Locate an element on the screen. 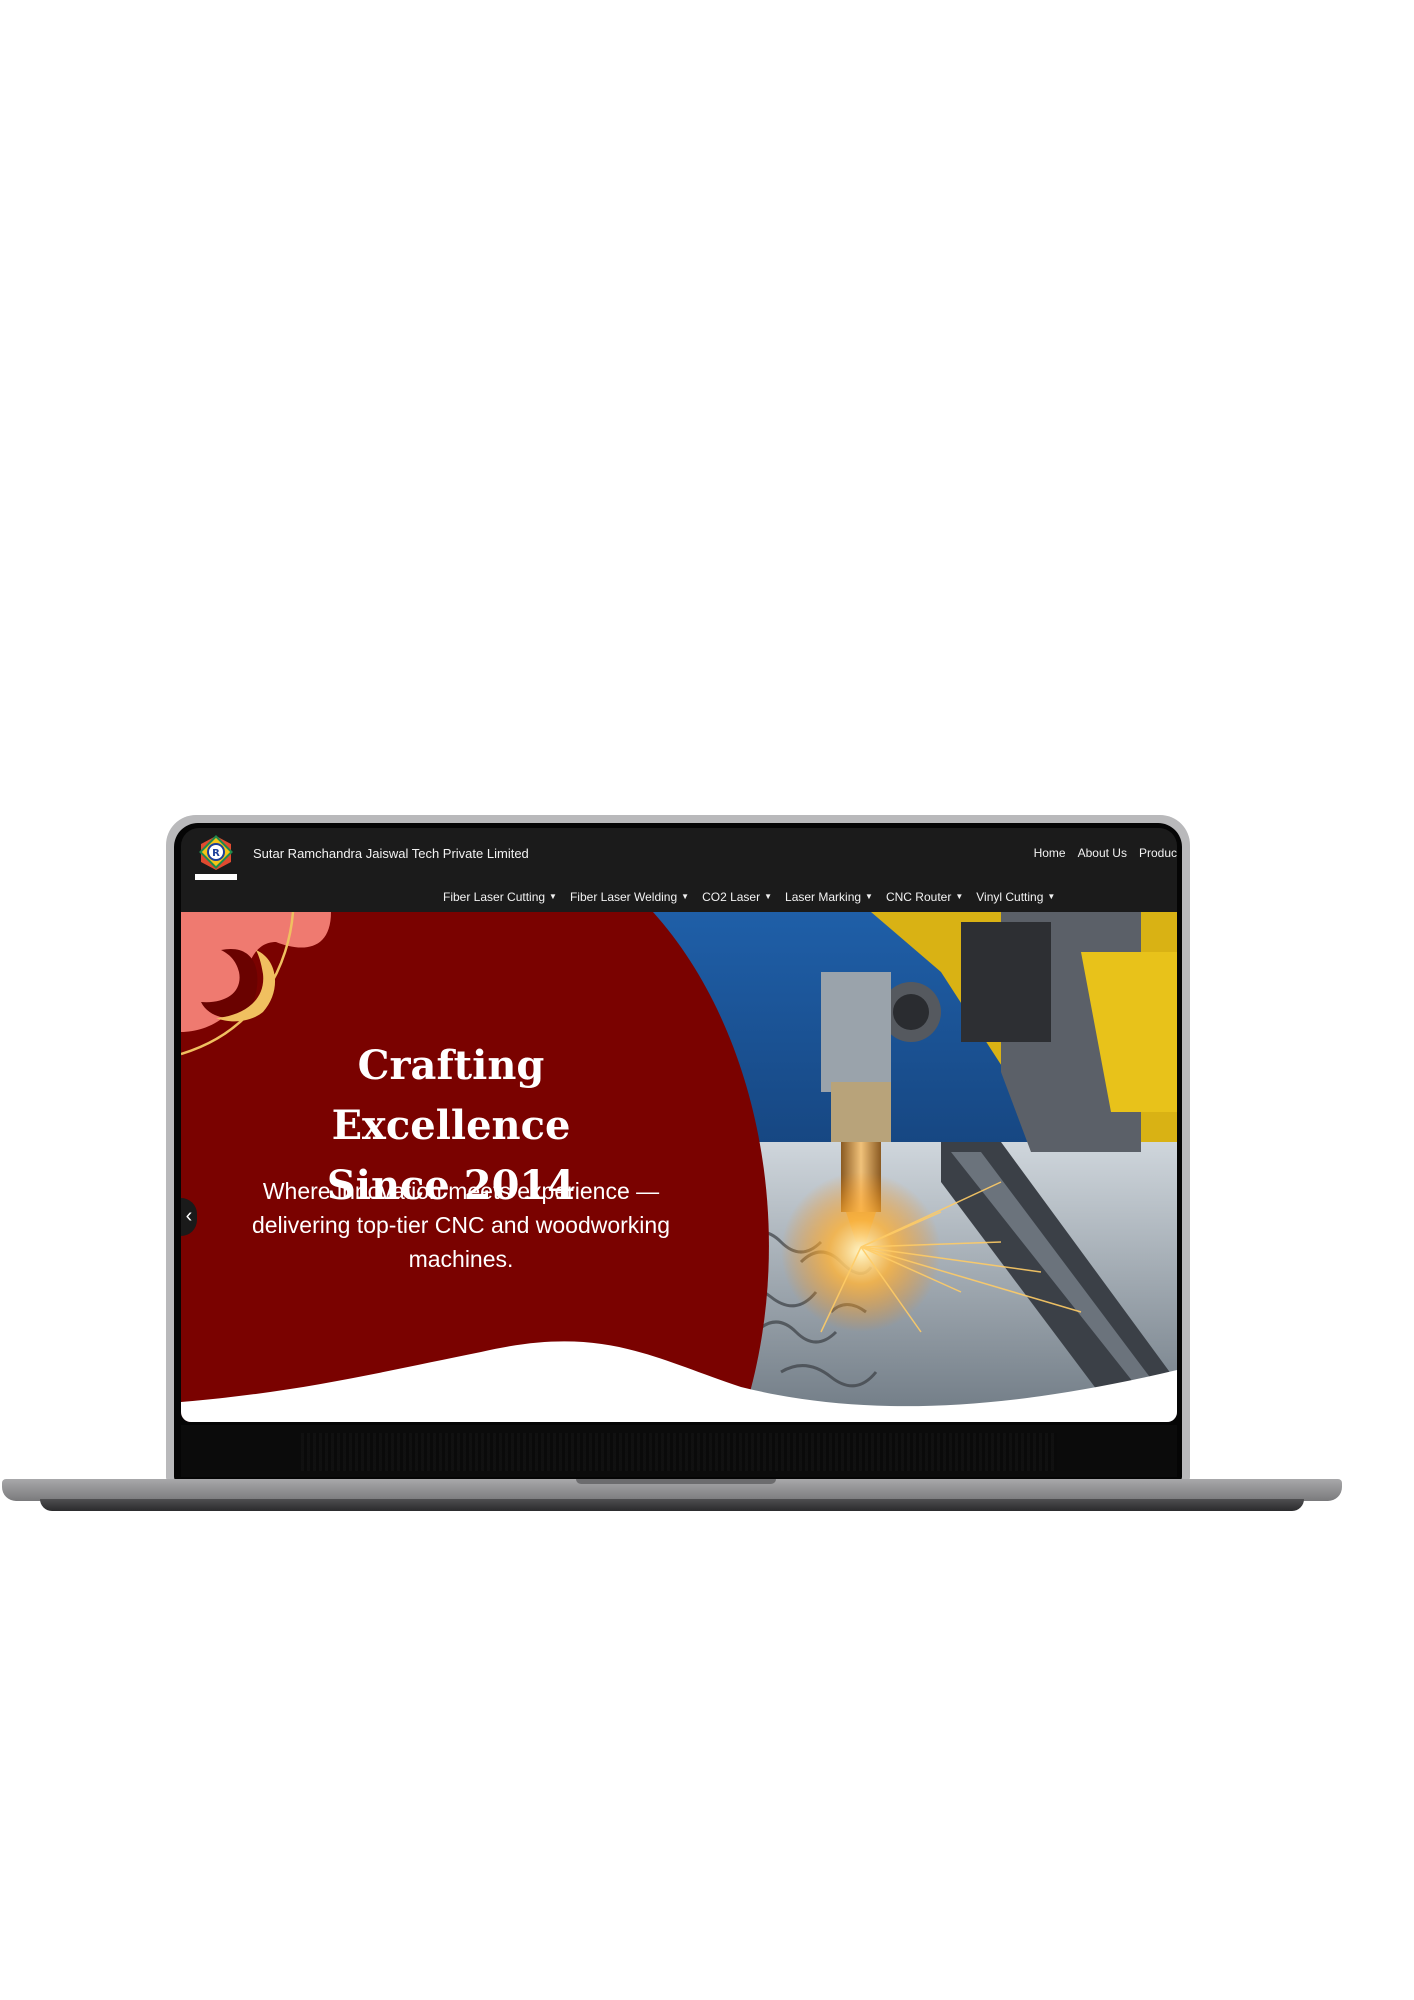 This screenshot has width=1414, height=2000. nav-item-label: Fiber Laser Welding is located at coordinates (623, 897).